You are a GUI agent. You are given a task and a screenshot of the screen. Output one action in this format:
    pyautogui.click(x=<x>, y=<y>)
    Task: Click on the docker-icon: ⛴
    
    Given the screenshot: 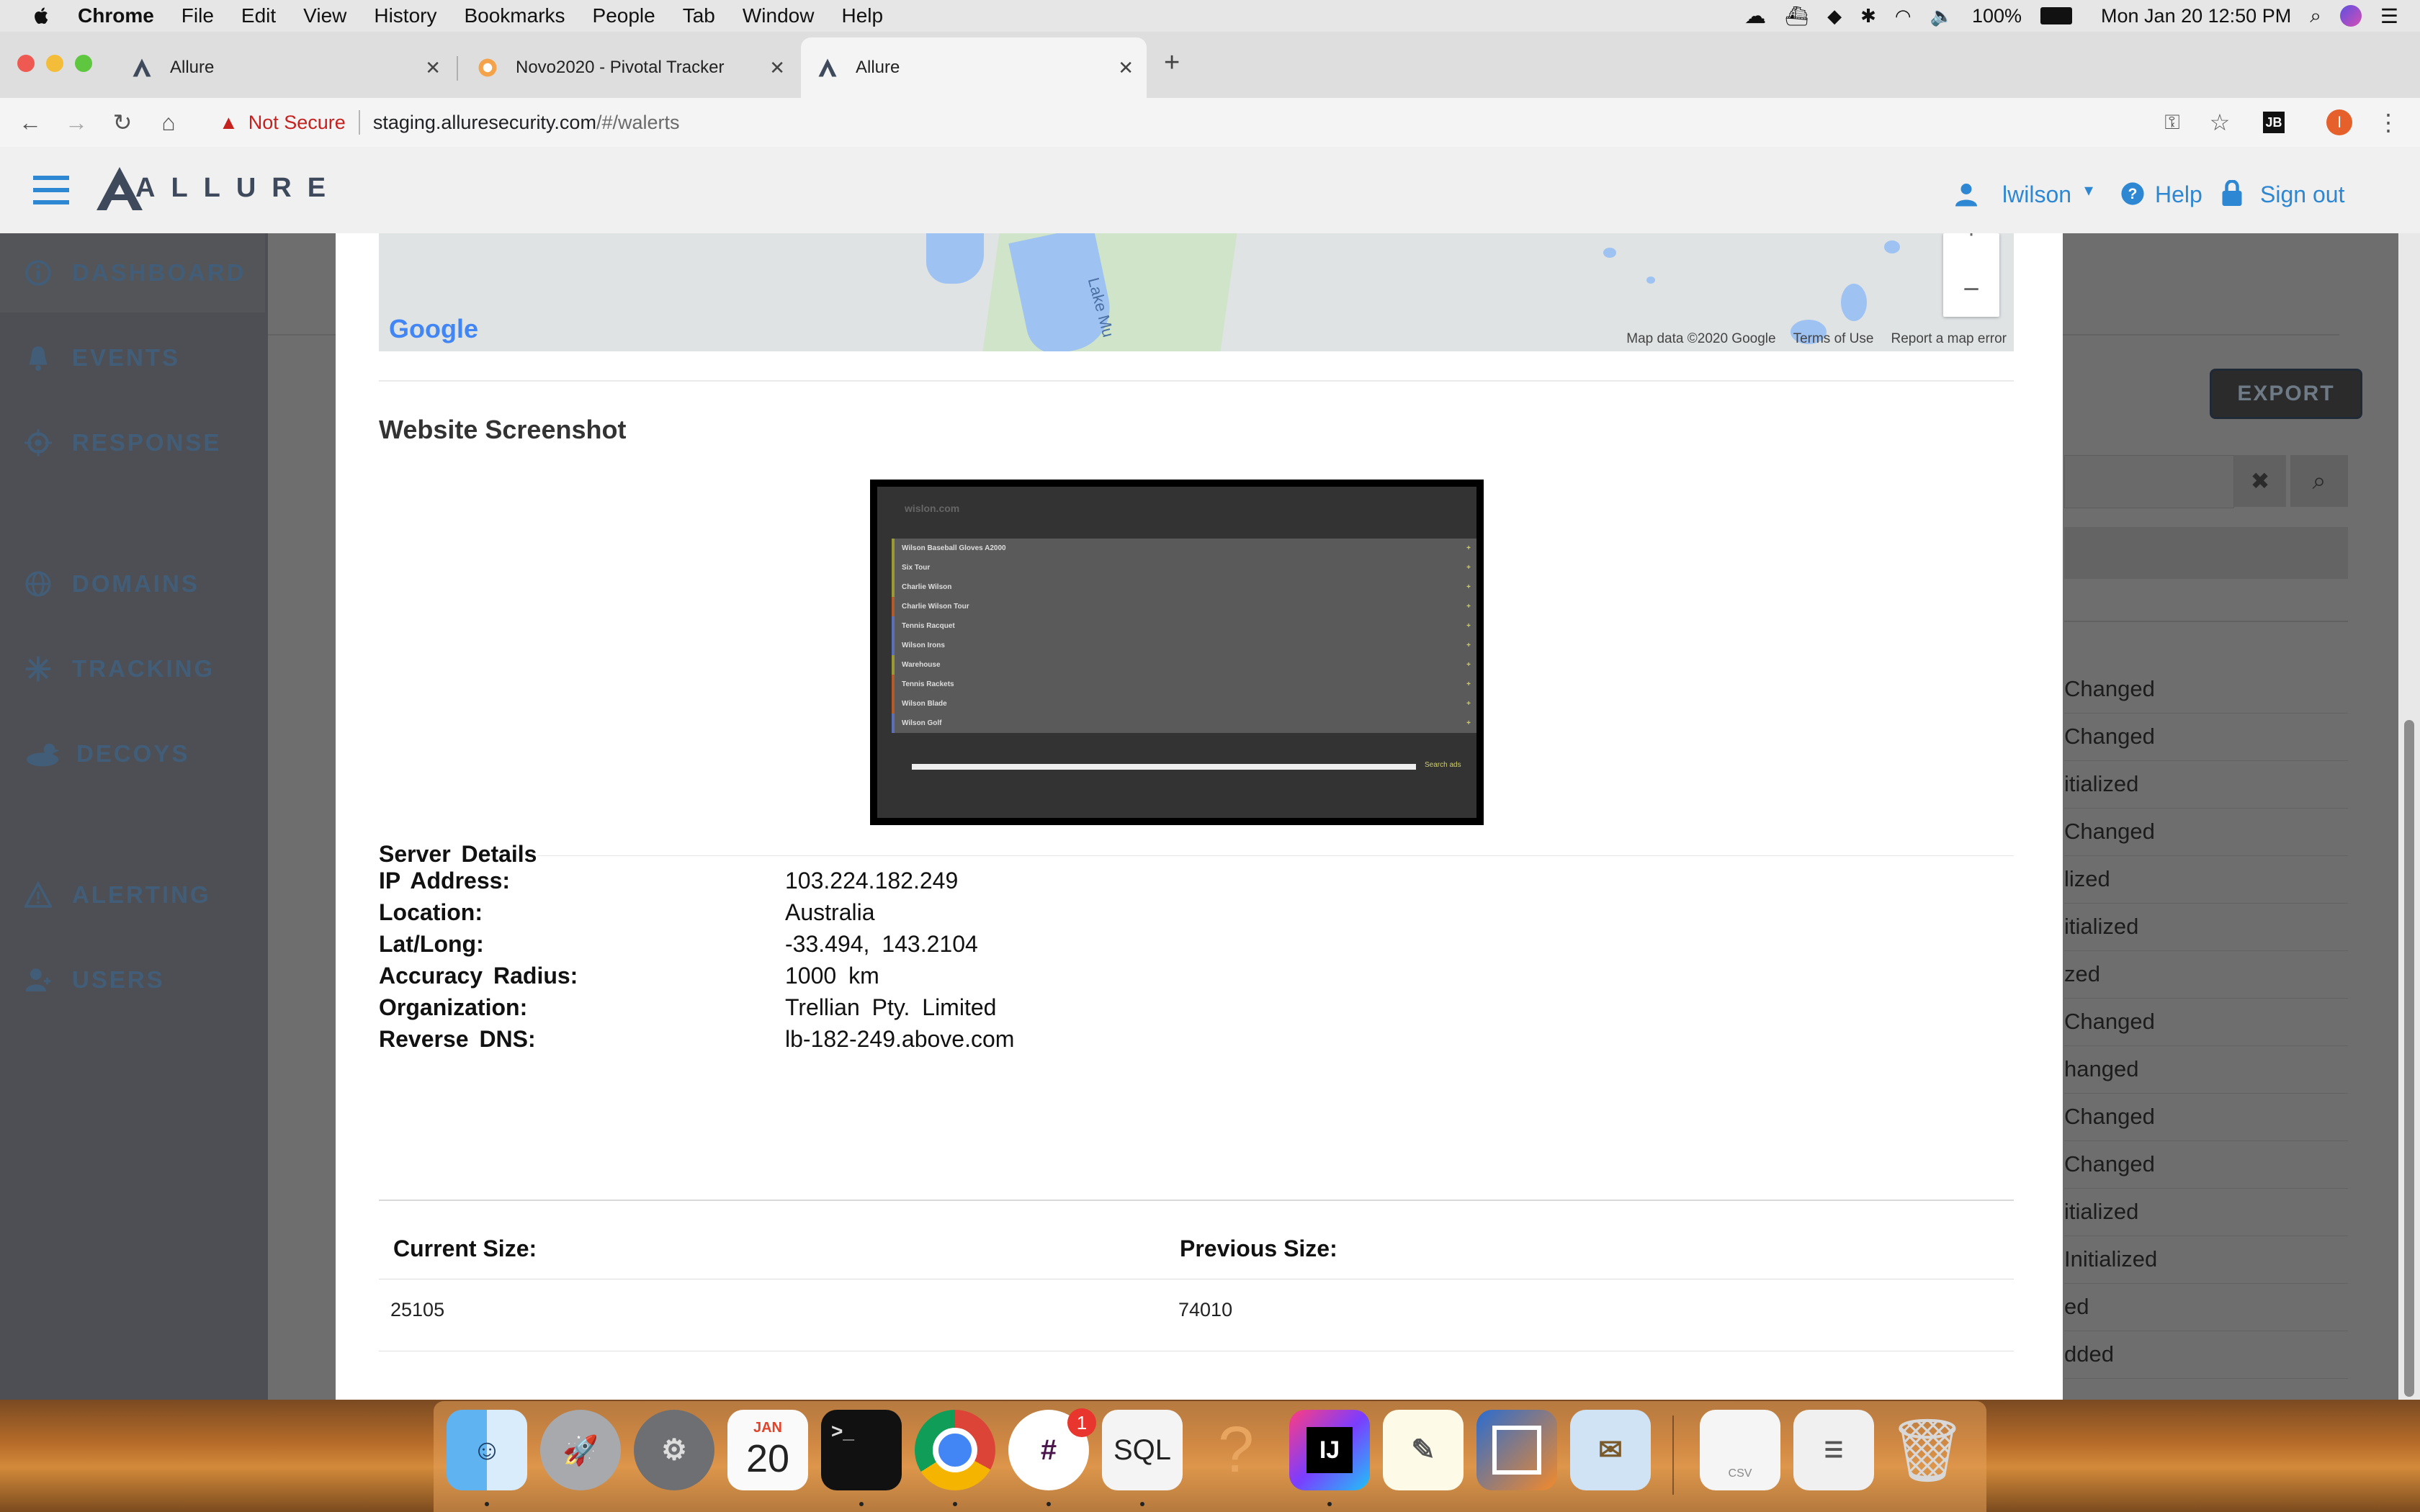 What is the action you would take?
    pyautogui.click(x=1797, y=16)
    